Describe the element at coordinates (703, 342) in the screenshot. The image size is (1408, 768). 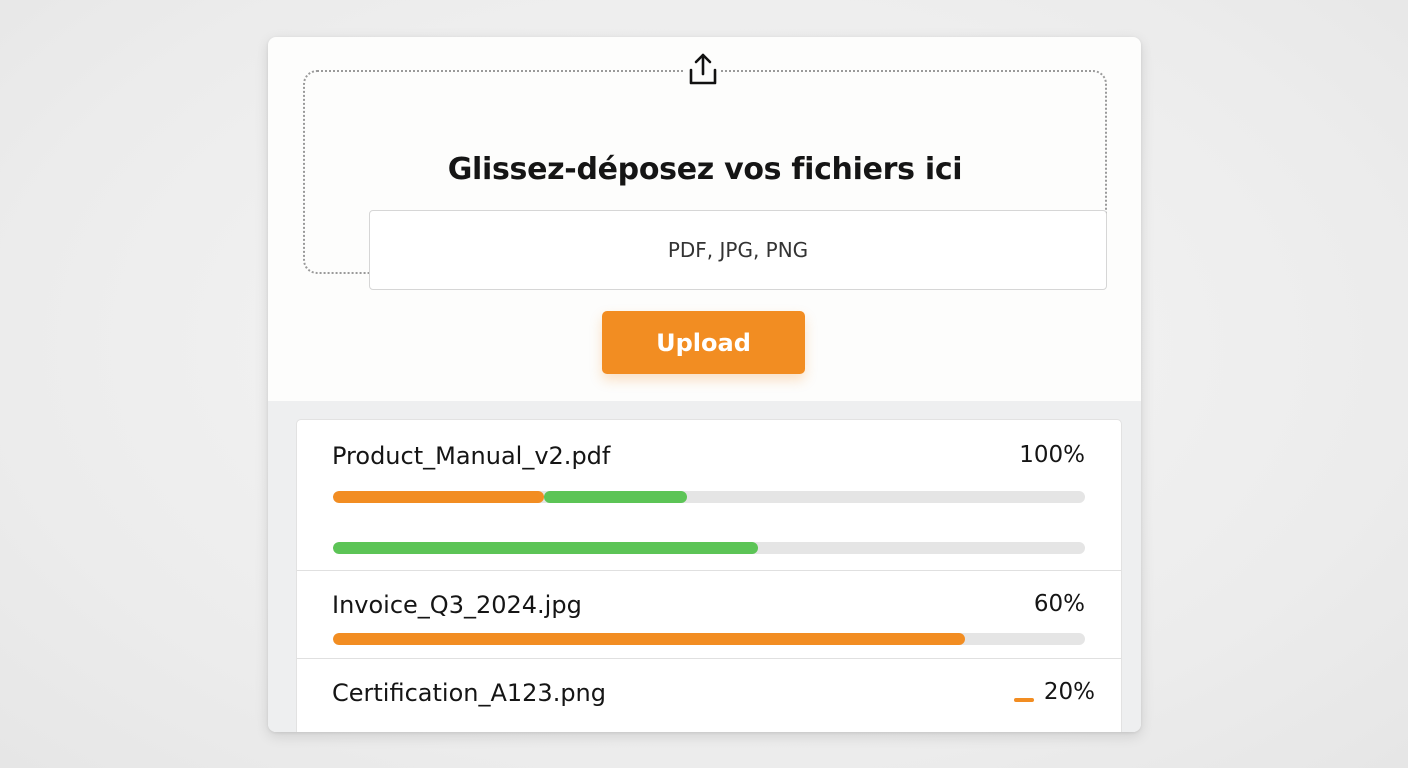
I see `upload-button: Upload` at that location.